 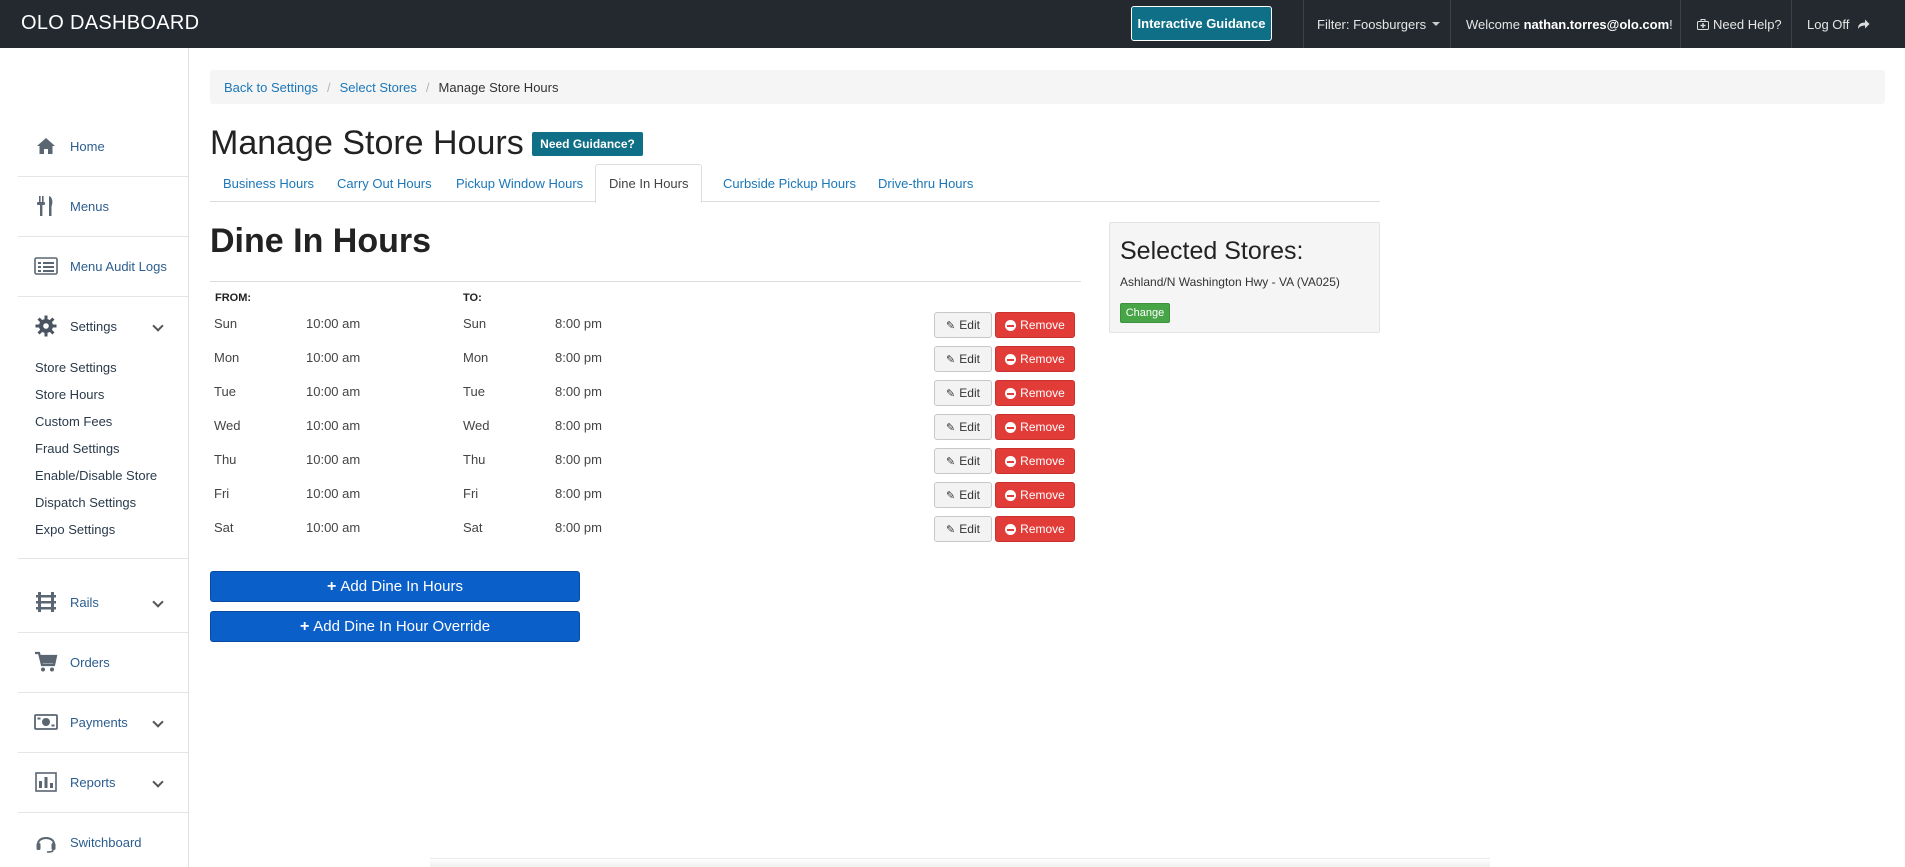 I want to click on sidebar-subitem-store-hours: Store Hours, so click(x=69, y=394).